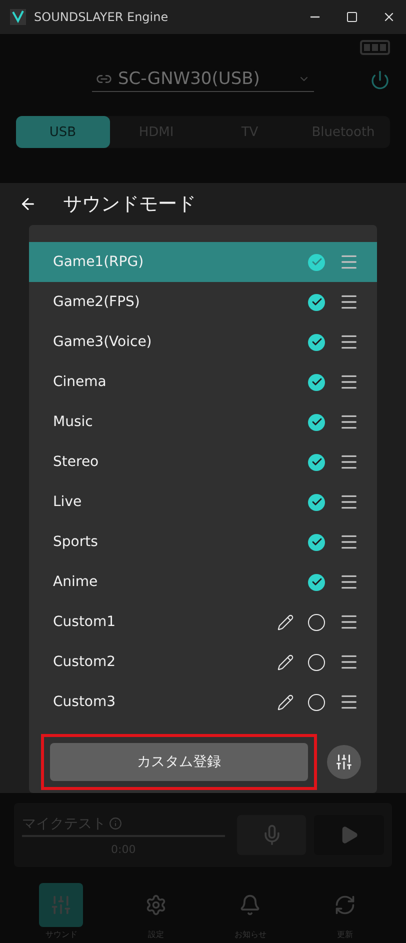 The width and height of the screenshot is (406, 943). I want to click on custom-register-button: カスタム登録, so click(179, 762).